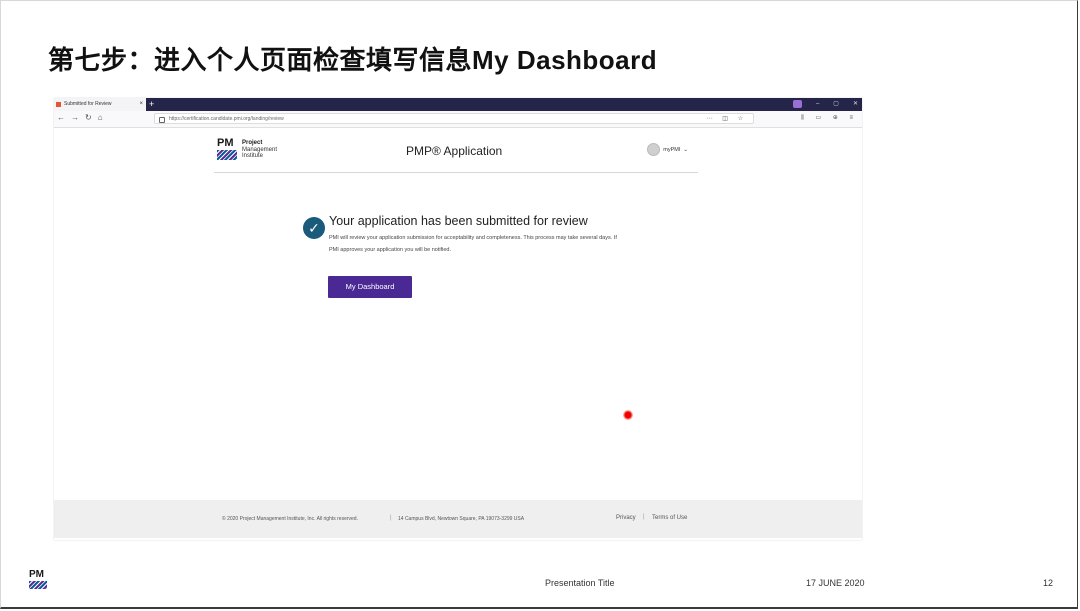 Image resolution: width=1080 pixels, height=611 pixels. Describe the element at coordinates (454, 151) in the screenshot. I see `app-title: PMP® Application` at that location.